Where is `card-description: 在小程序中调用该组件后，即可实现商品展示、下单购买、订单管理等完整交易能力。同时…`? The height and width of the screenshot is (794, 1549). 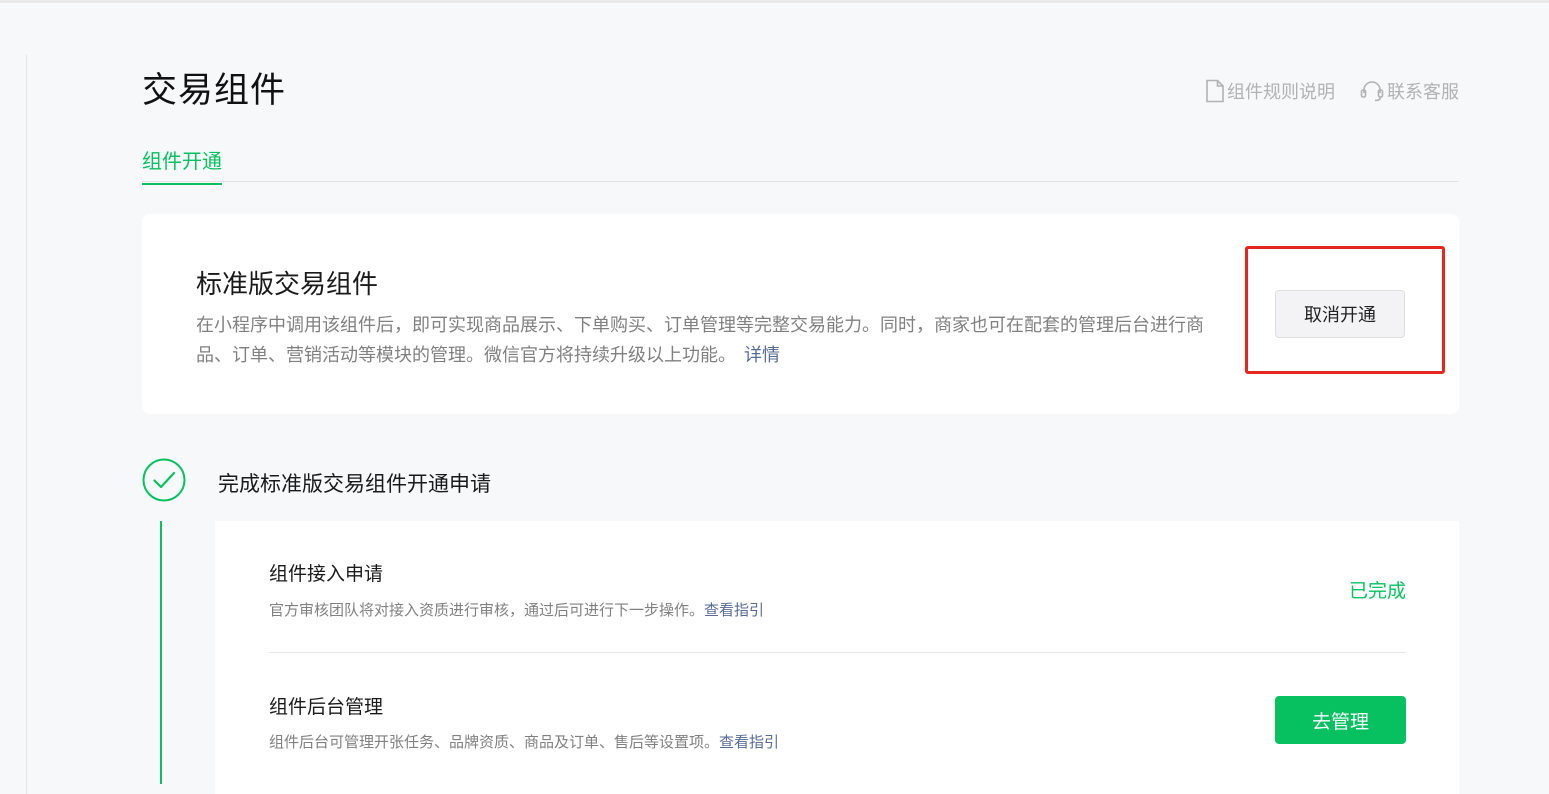
card-description: 在小程序中调用该组件后，即可实现商品展示、下单购买、订单管理等完整交易能力。同时… is located at coordinates (701, 341).